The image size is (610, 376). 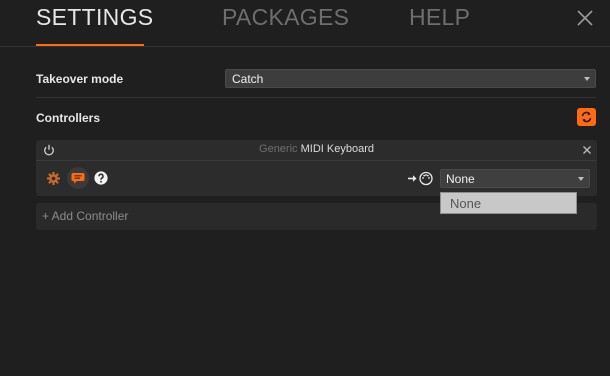 I want to click on card-divider, so click(x=316, y=160).